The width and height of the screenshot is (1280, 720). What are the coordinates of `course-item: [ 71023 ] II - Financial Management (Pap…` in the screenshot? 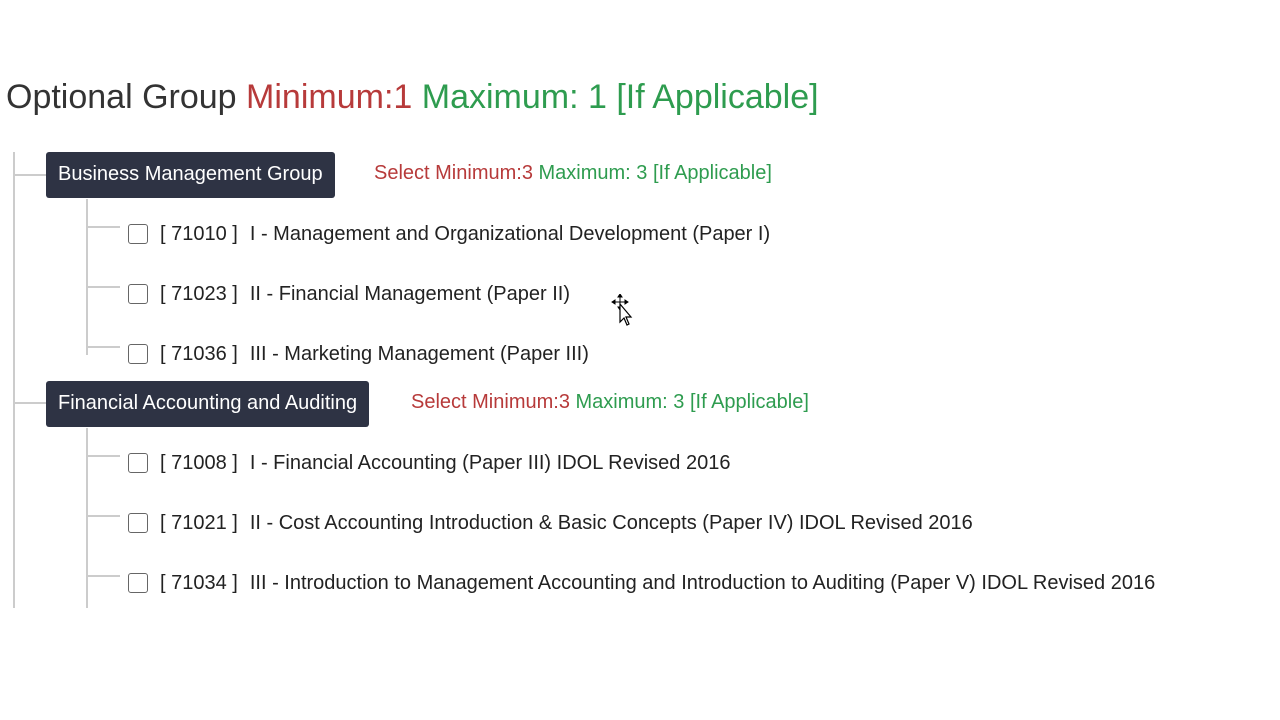 It's located at (349, 294).